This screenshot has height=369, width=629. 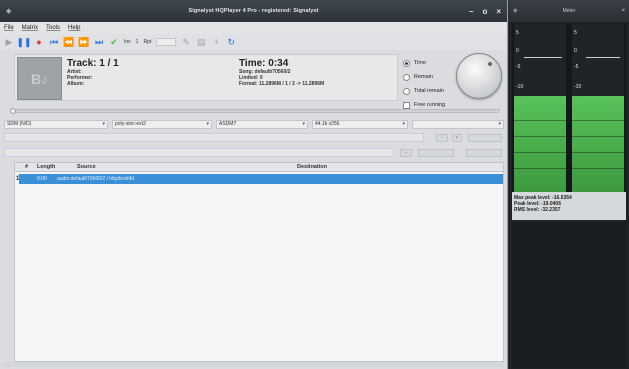 I want to click on invert-label: Inv, so click(x=127, y=42).